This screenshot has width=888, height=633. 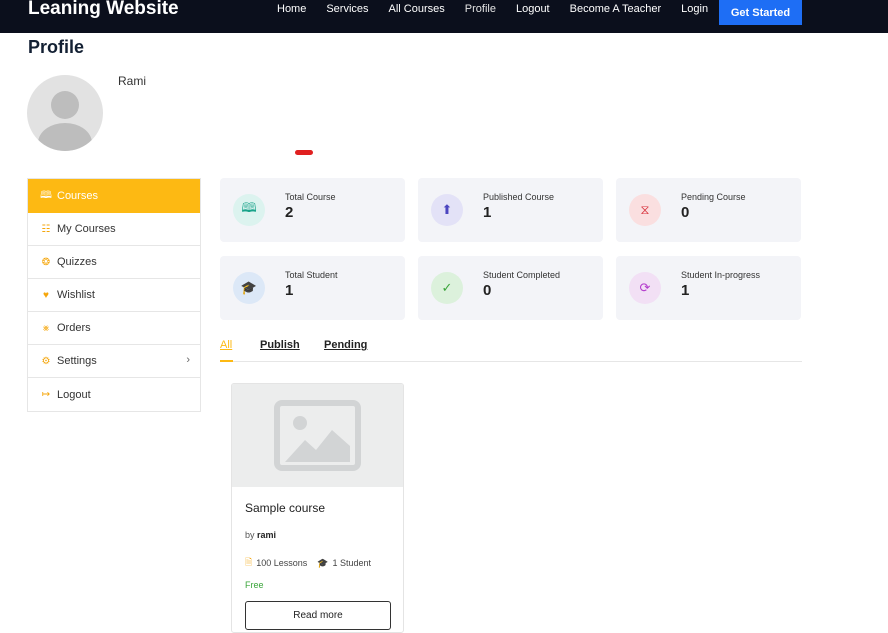 I want to click on sidebar-item-label: Orders, so click(x=74, y=328).